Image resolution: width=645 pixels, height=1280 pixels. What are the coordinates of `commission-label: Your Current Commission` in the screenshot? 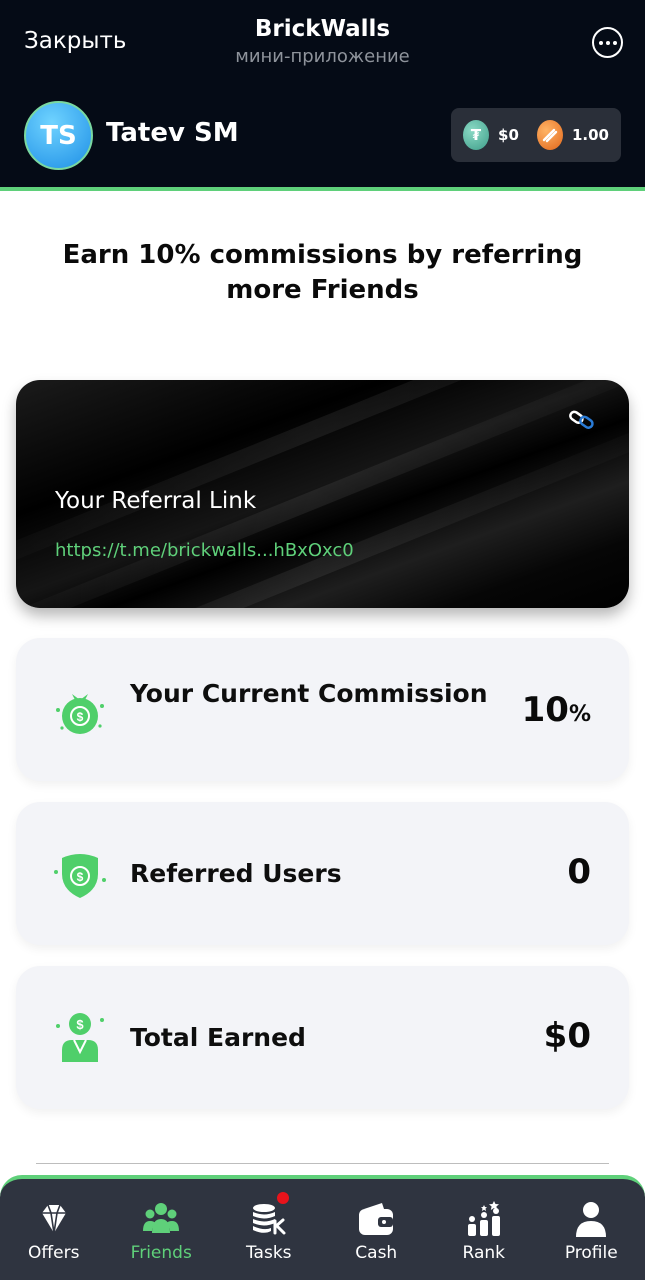 It's located at (309, 693).